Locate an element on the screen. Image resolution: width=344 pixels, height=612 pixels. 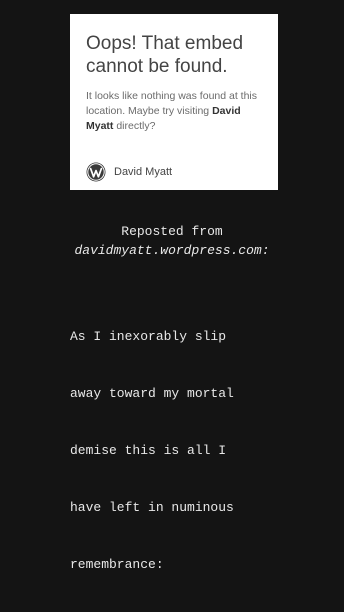
embed-site-attribution: David Myatt is located at coordinates (129, 172).